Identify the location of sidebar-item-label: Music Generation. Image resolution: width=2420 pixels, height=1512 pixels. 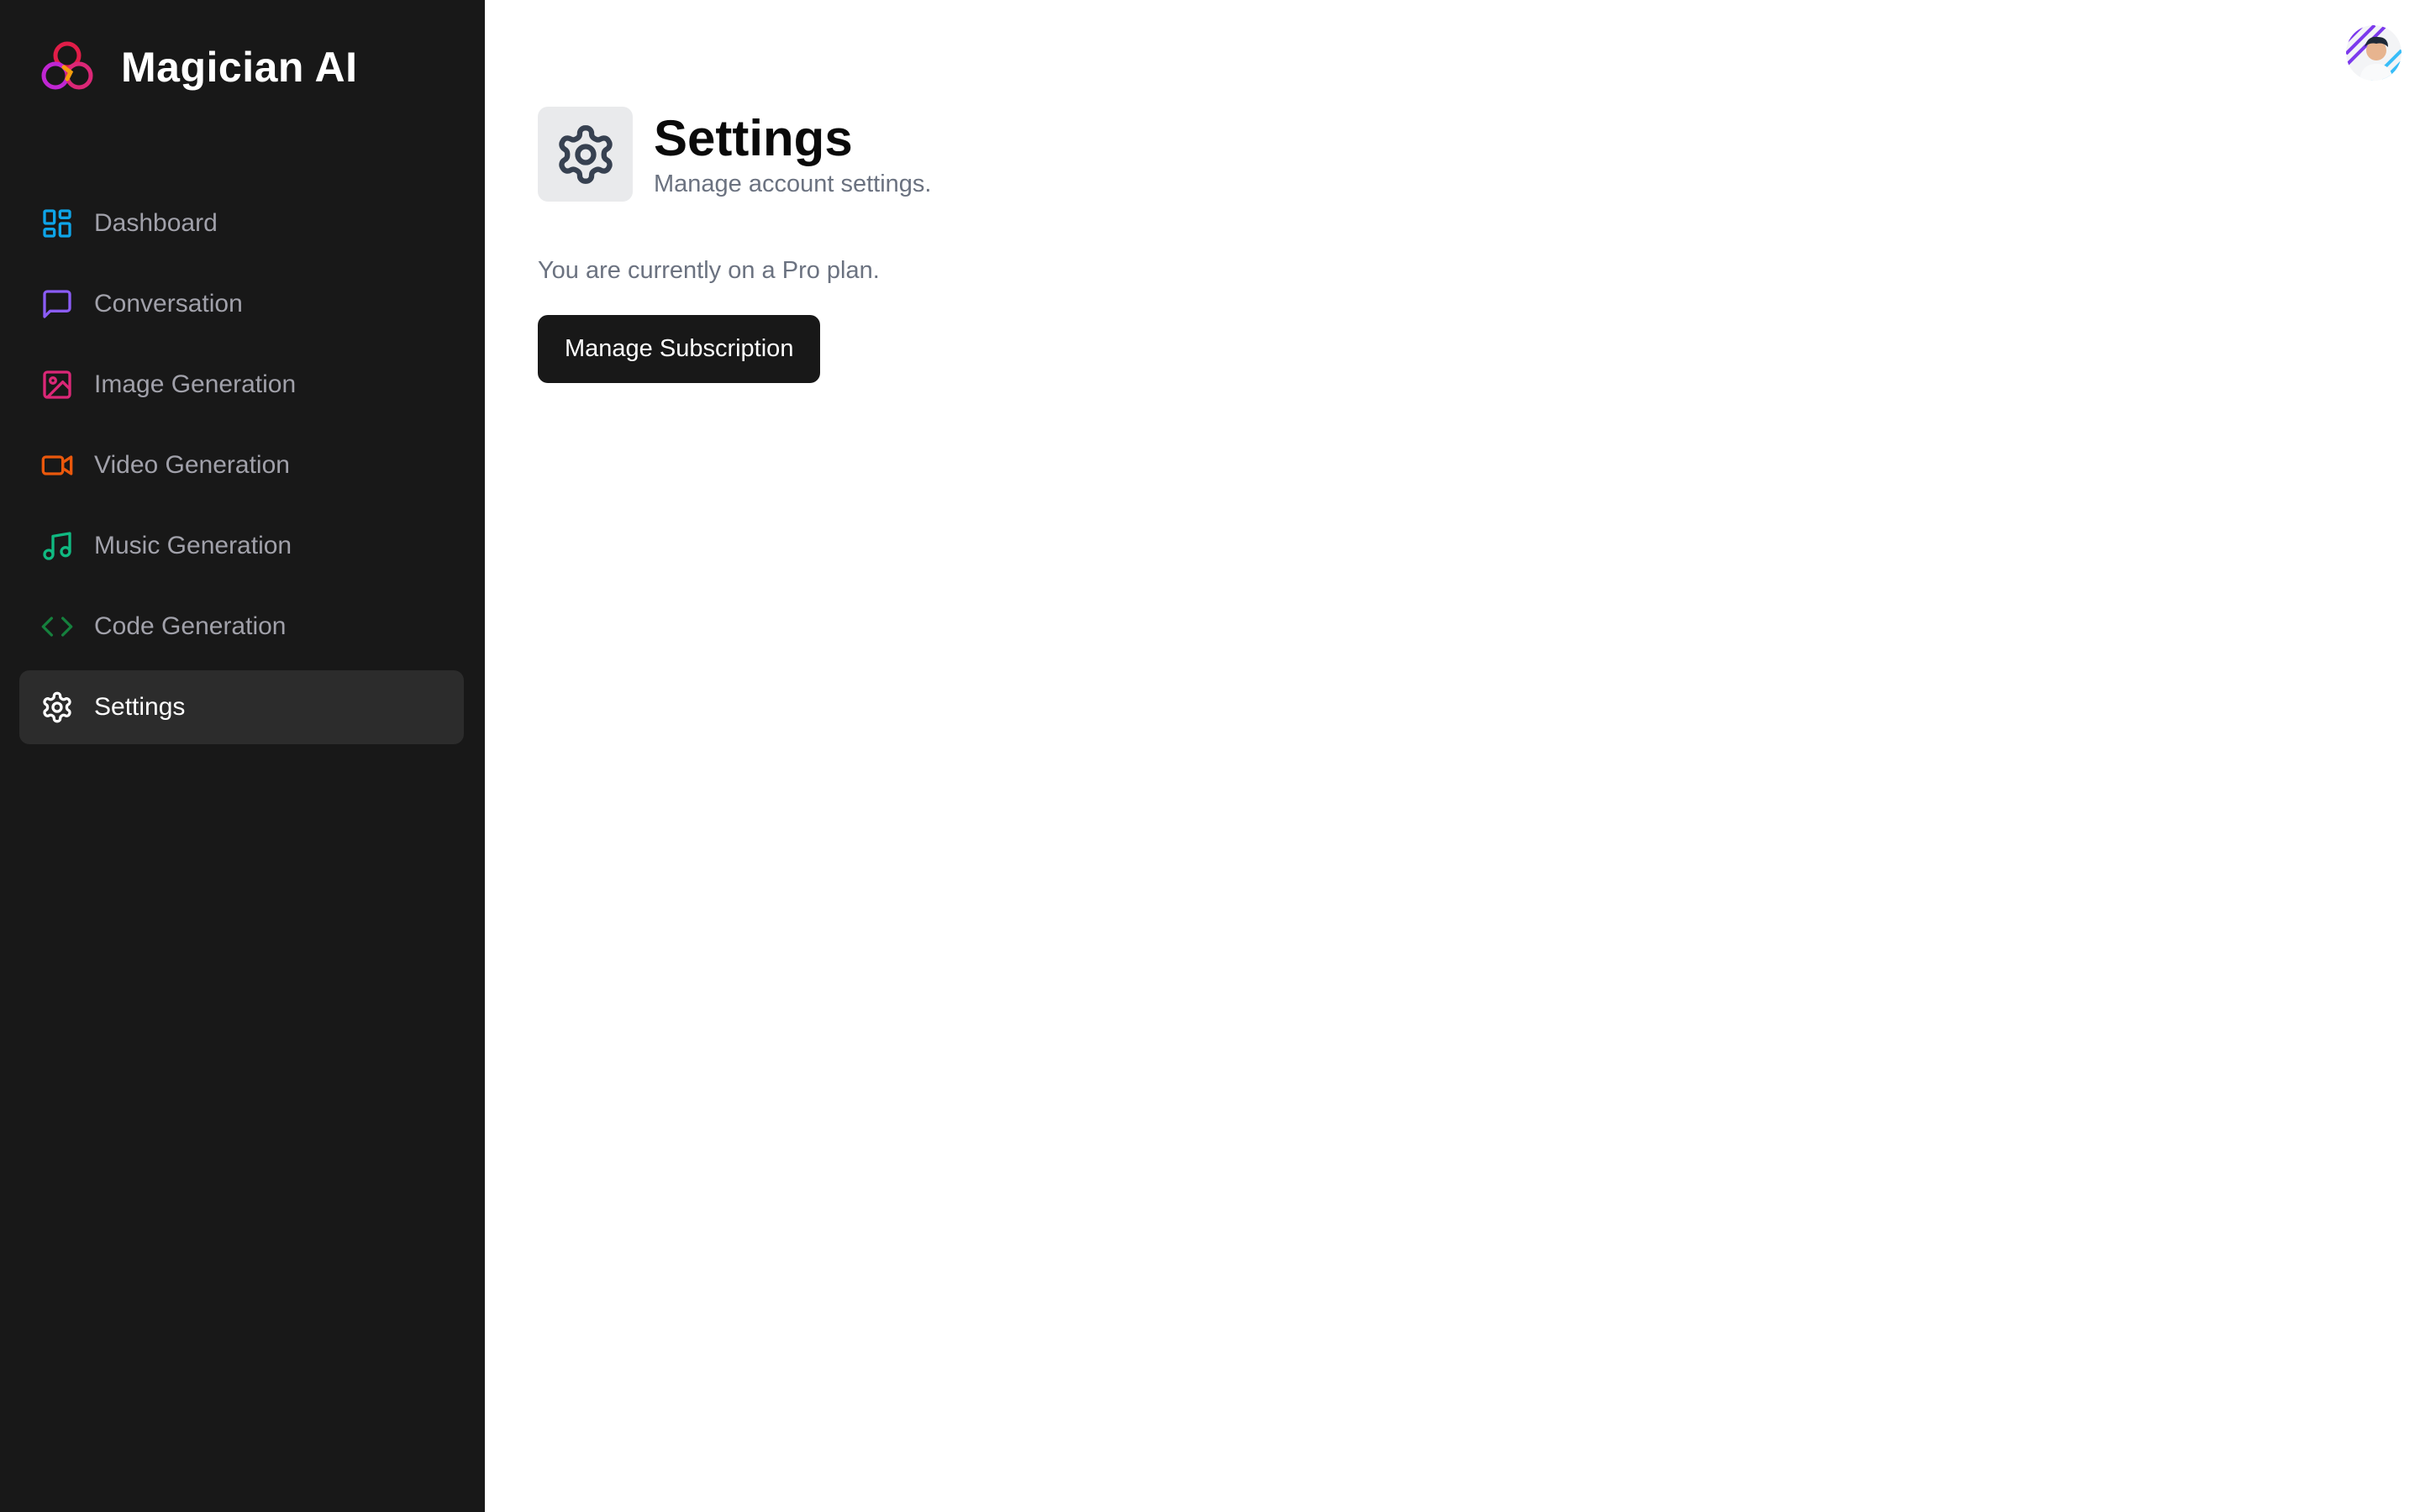
(193, 545).